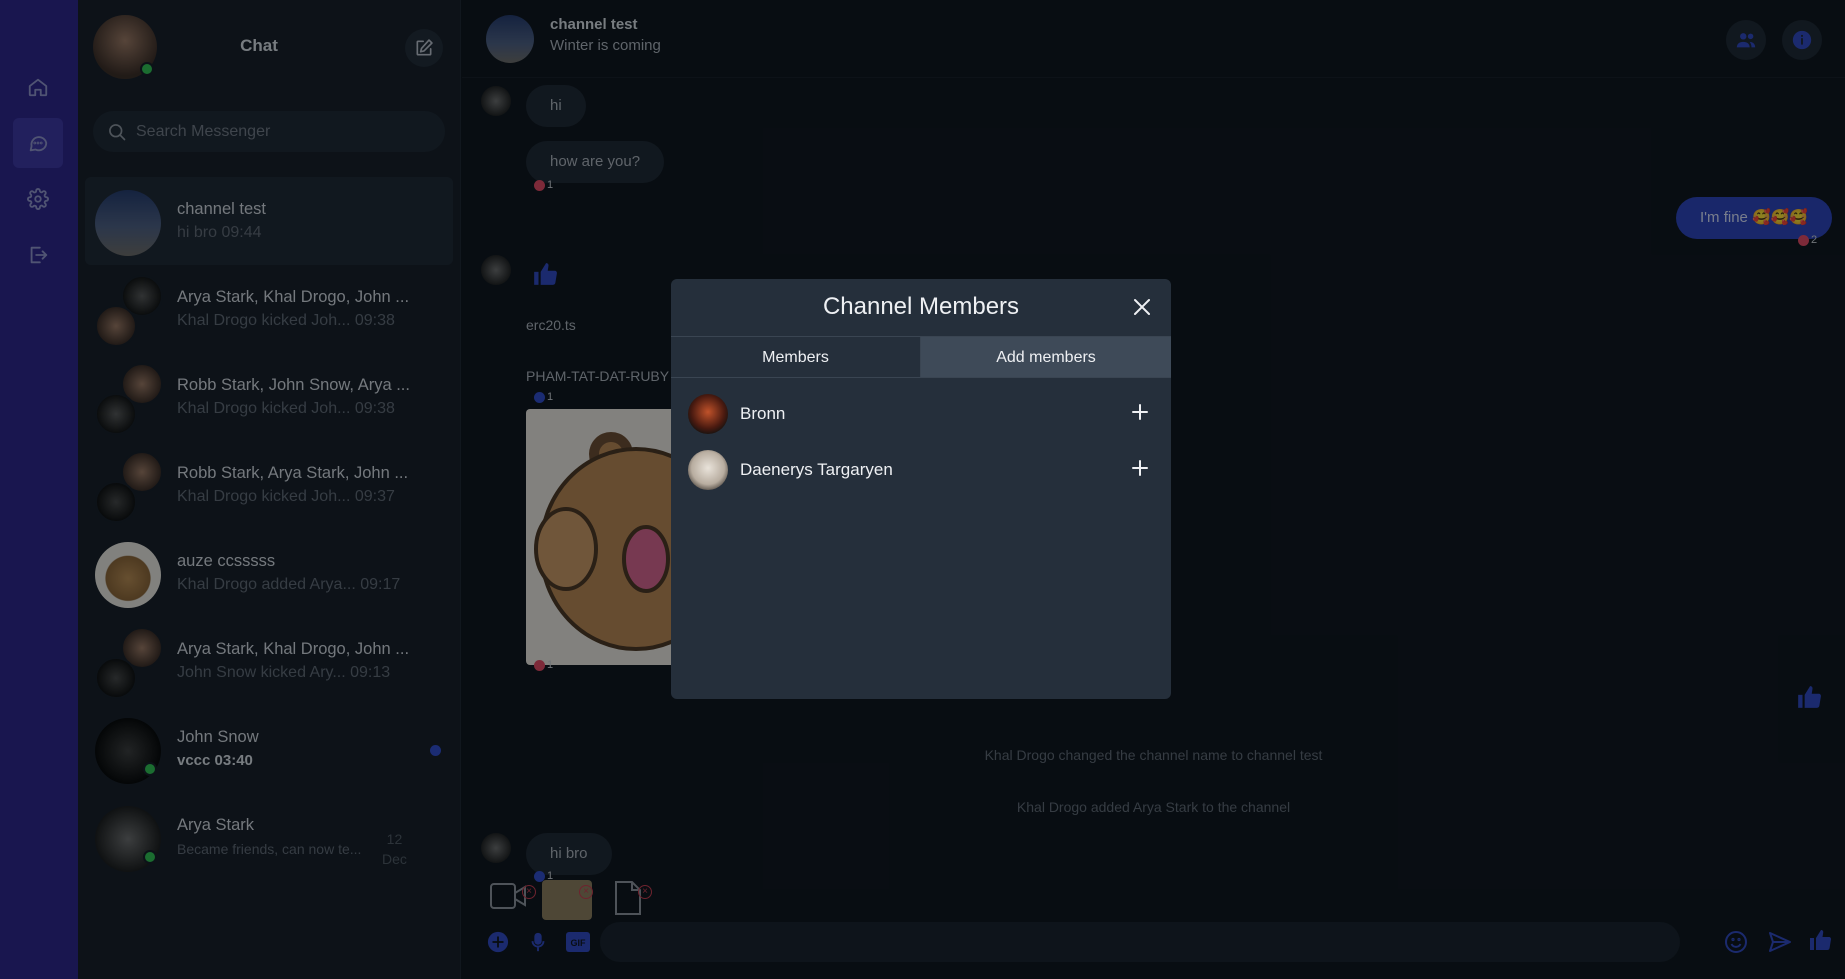 This screenshot has height=979, width=1845. What do you see at coordinates (1046, 357) in the screenshot?
I see `tab-add-members: Add members` at bounding box center [1046, 357].